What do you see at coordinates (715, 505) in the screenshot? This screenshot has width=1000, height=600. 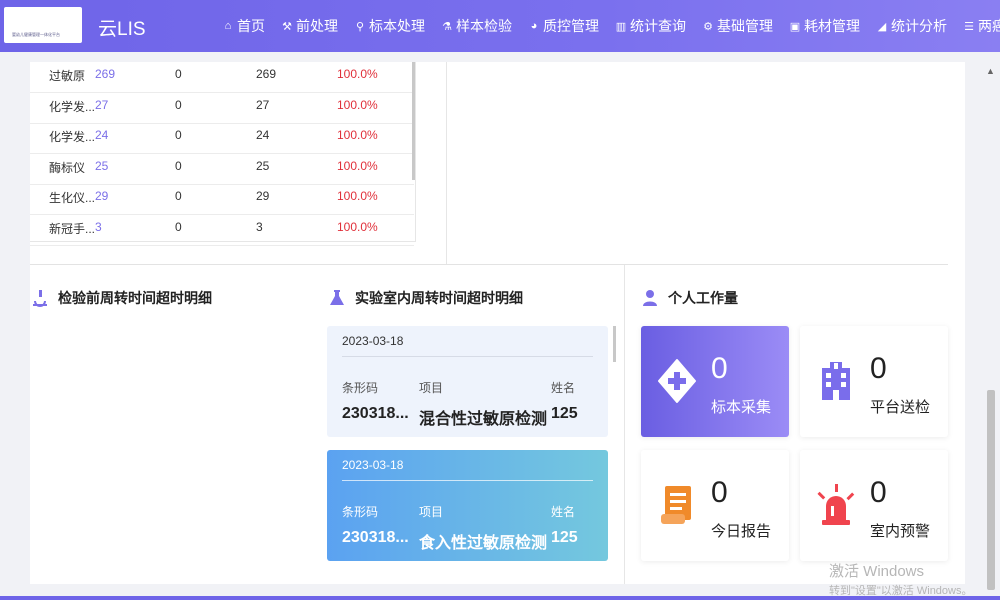 I see `workload-card-today-report: 0 今日报告` at bounding box center [715, 505].